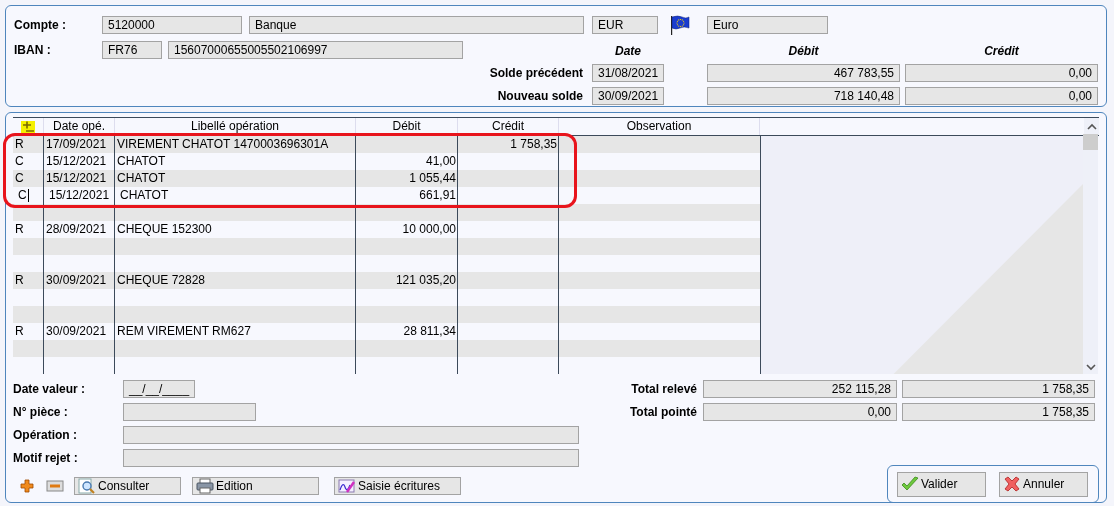 This screenshot has height=506, width=1114. What do you see at coordinates (800, 388) in the screenshot?
I see `debit-total-field: 252 115,28` at bounding box center [800, 388].